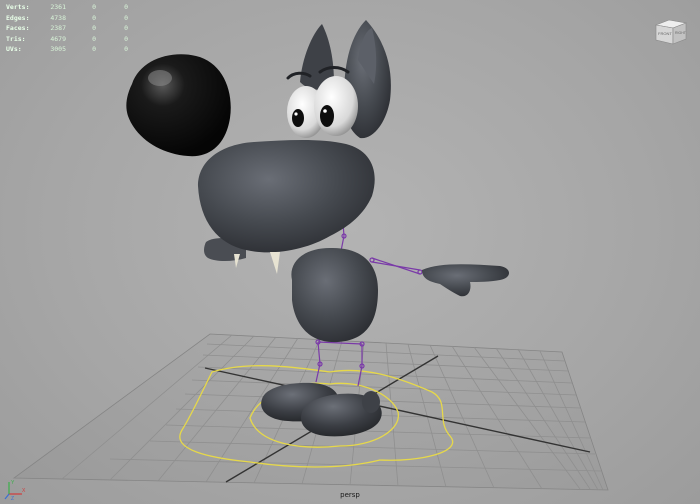  Describe the element at coordinates (350, 495) in the screenshot. I see `camera-name-label: persp` at that location.